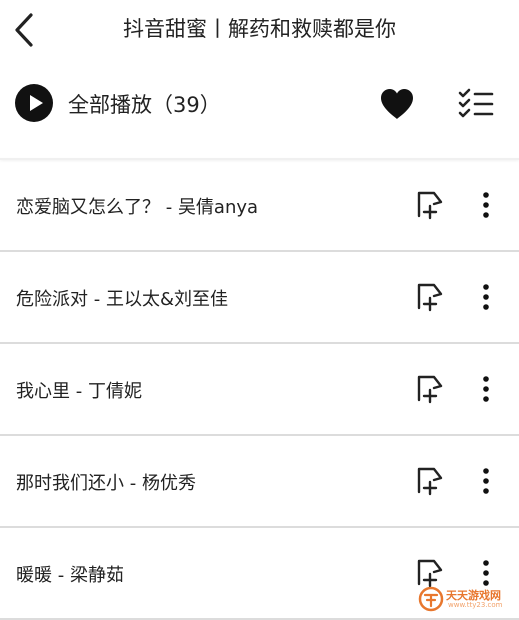  I want to click on page-title: 抖音甜蜜丨解药和救赎都是你, so click(259, 29).